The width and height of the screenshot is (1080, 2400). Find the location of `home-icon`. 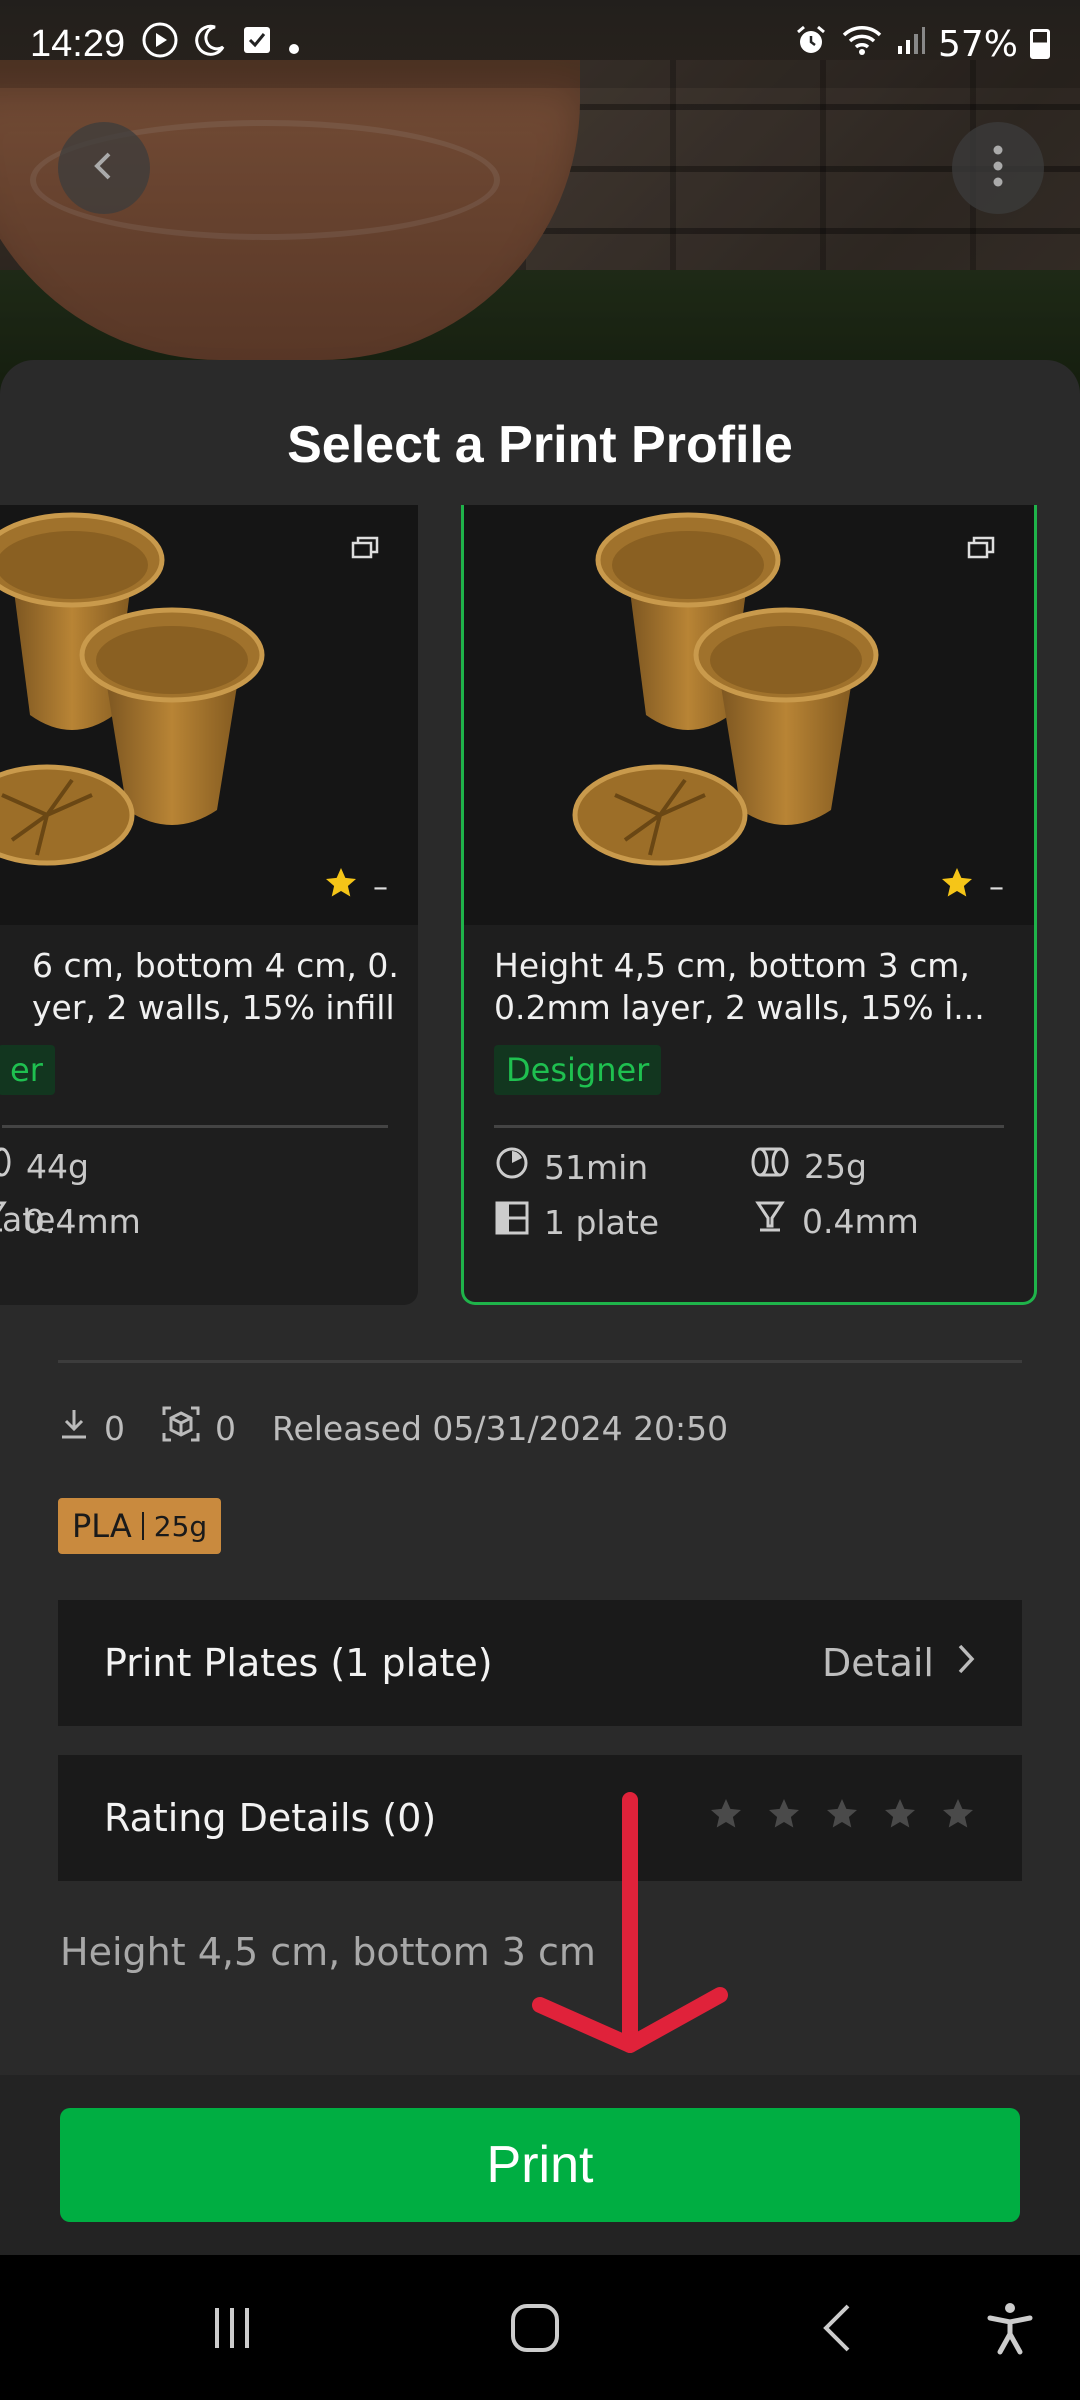

home-icon is located at coordinates (535, 2330).